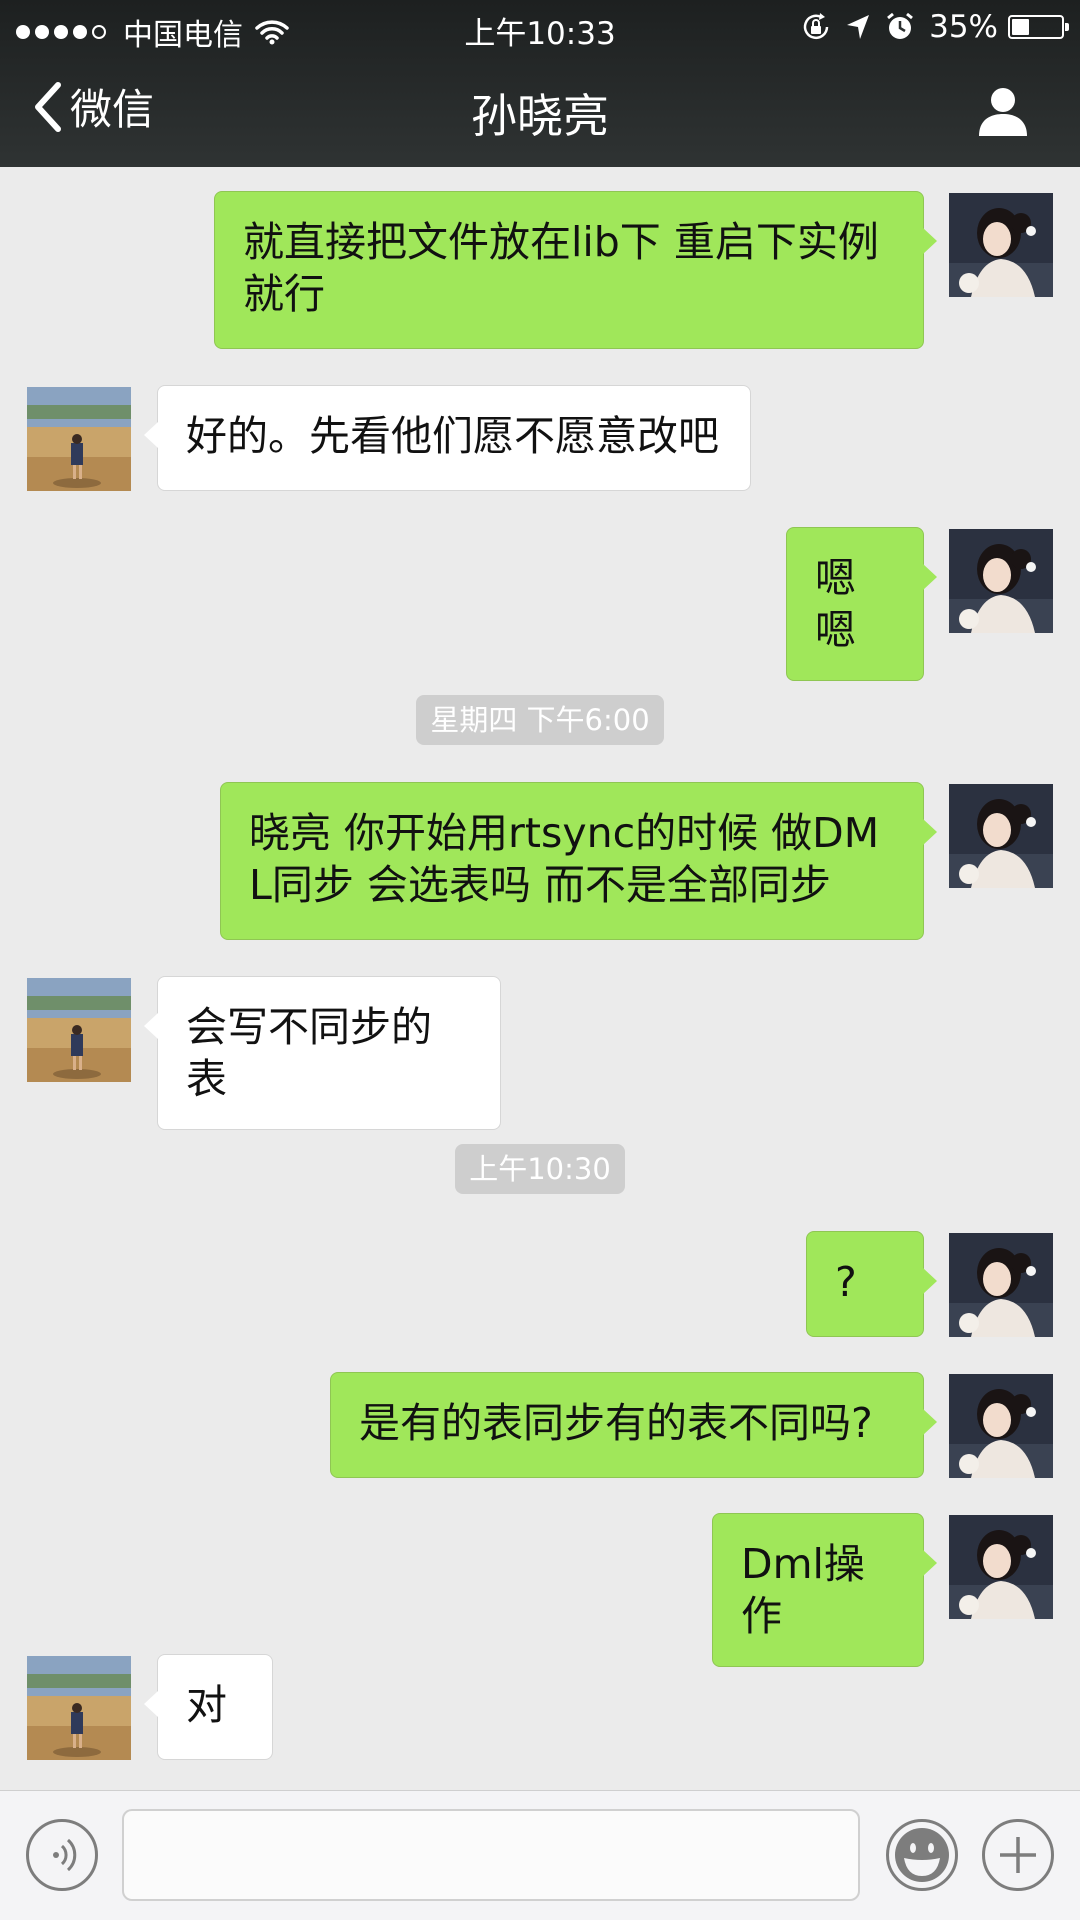 Image resolution: width=1080 pixels, height=1920 pixels. What do you see at coordinates (1020, 27) in the screenshot?
I see `battery-fill` at bounding box center [1020, 27].